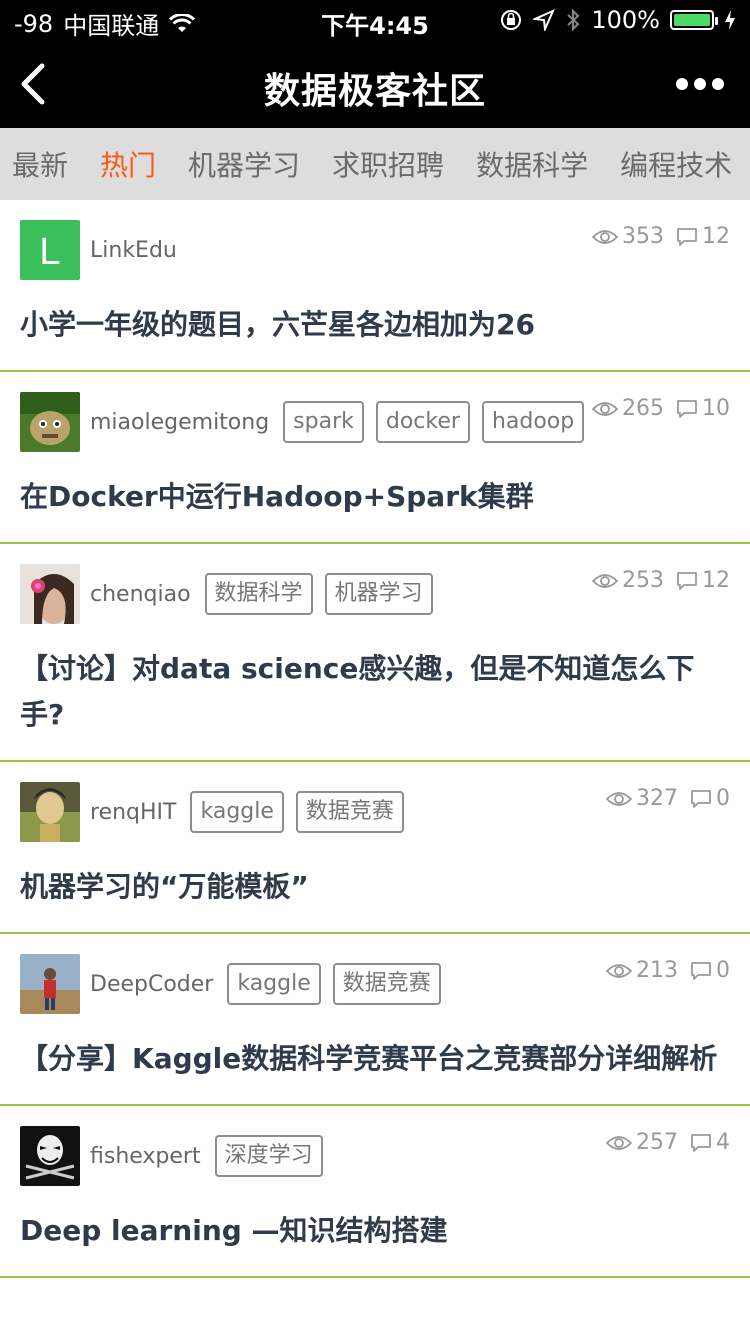 This screenshot has width=750, height=1334. What do you see at coordinates (643, 236) in the screenshot?
I see `view-count: 353` at bounding box center [643, 236].